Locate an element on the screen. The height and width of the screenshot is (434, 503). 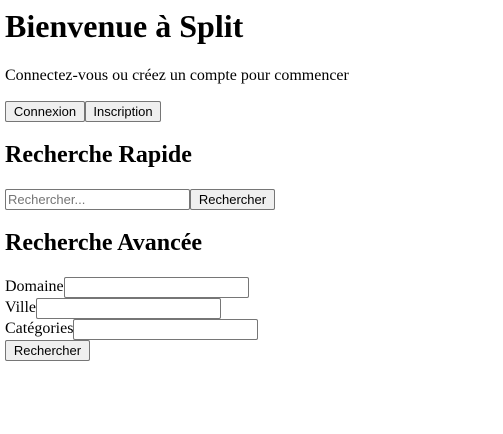
quick-search-heading: Recherche Rapide is located at coordinates (98, 155).